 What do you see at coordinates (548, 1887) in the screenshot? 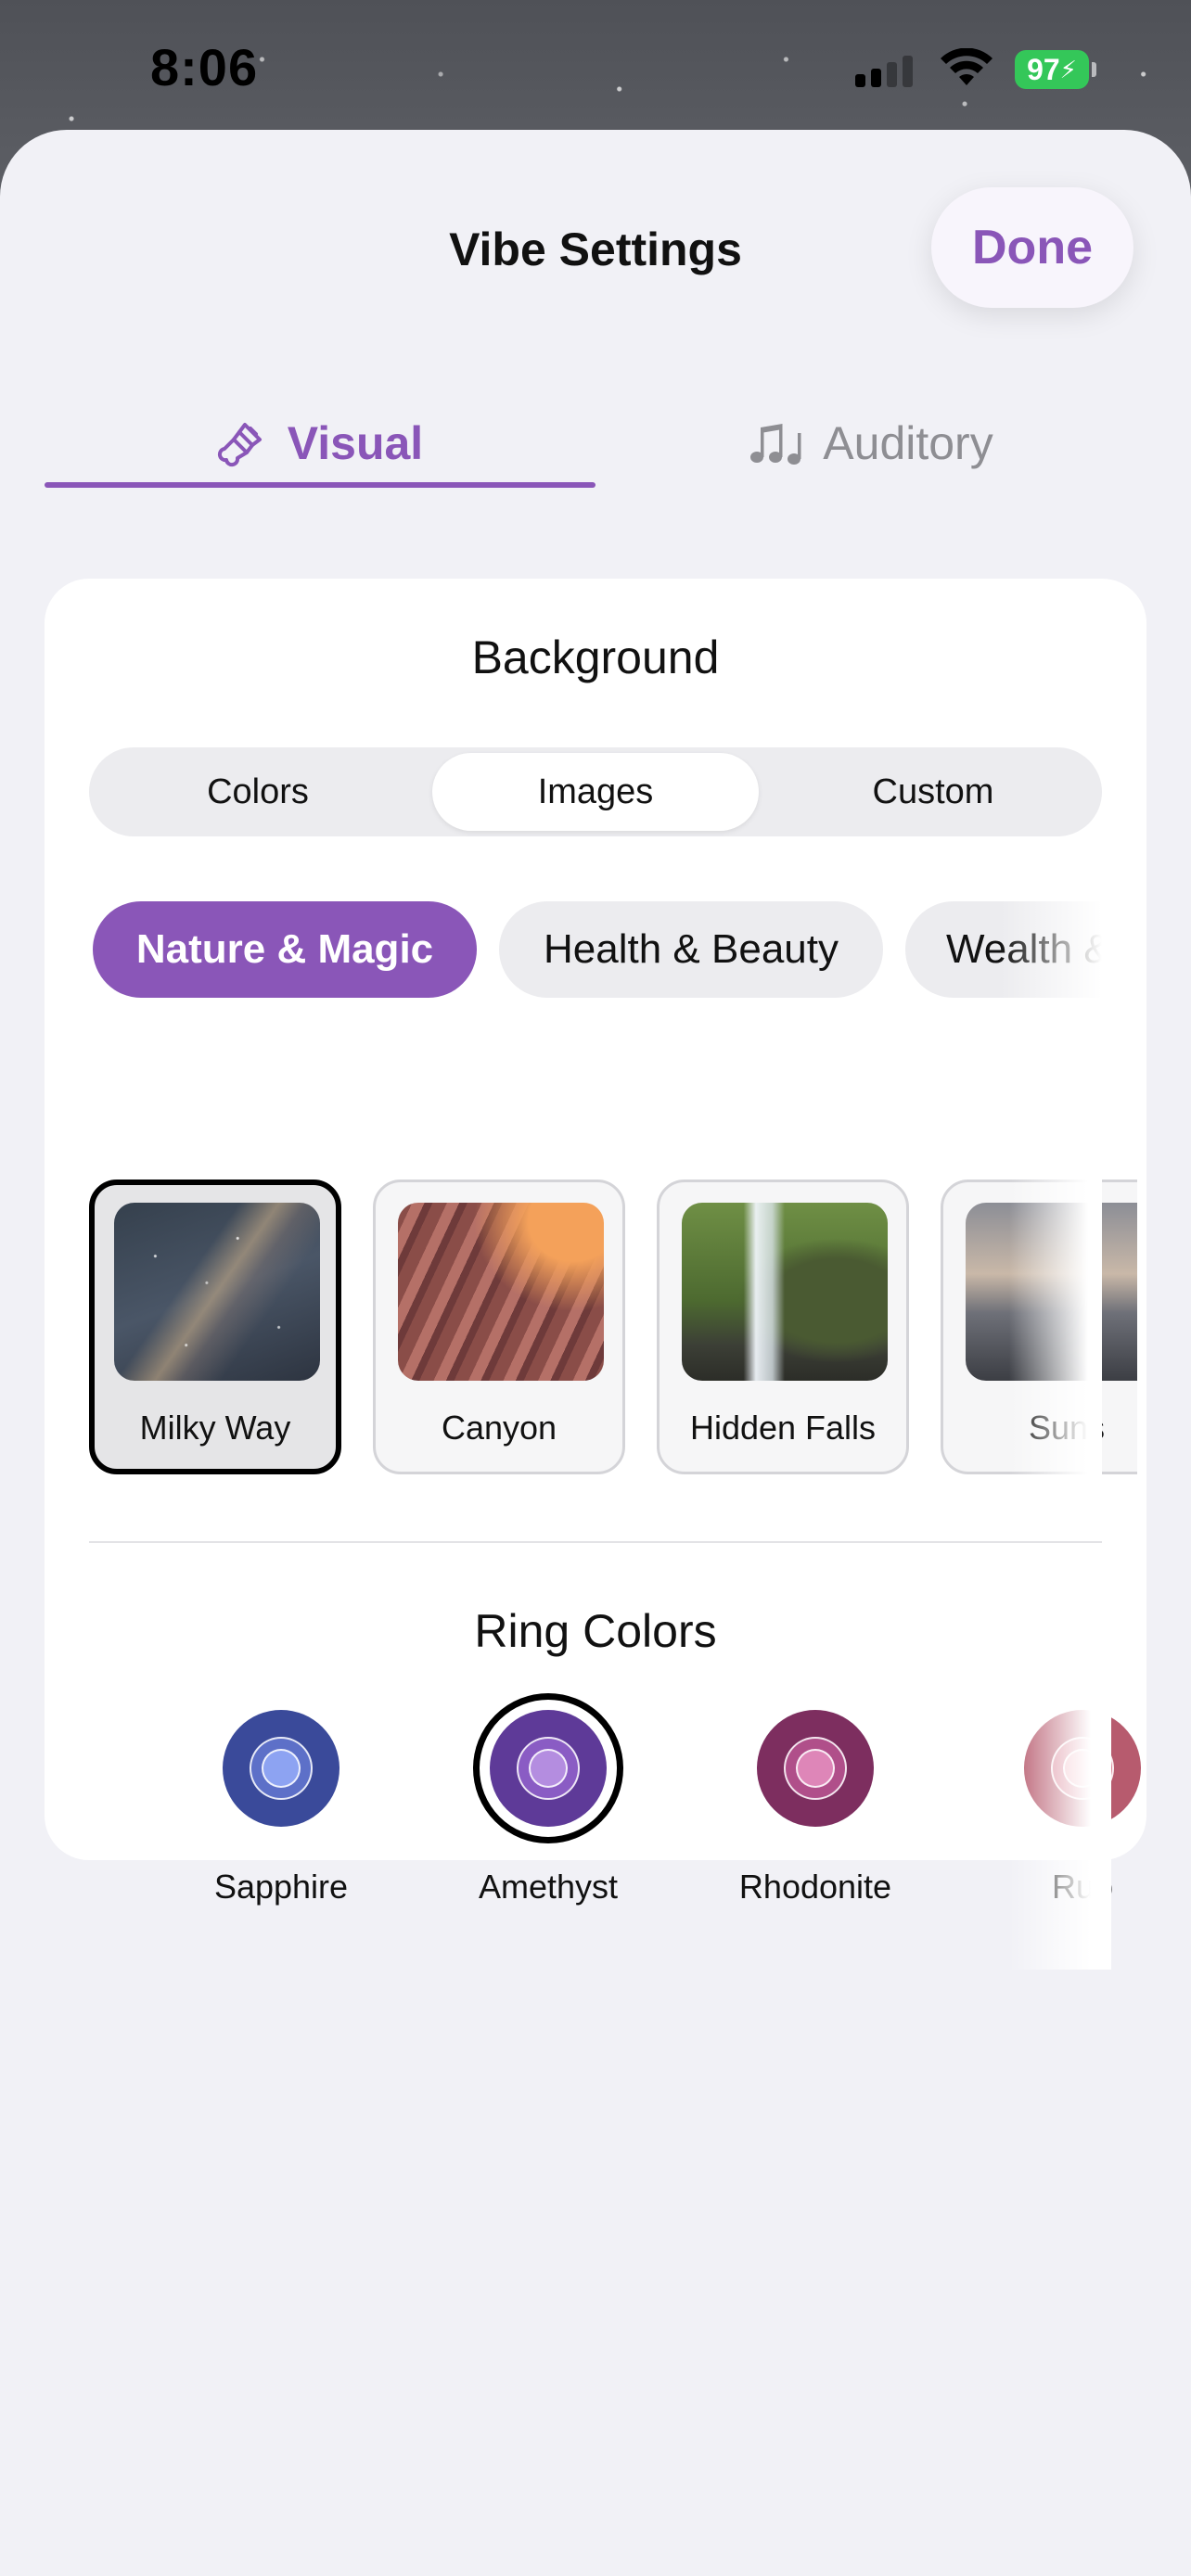
I see `ring-label: Amethyst` at bounding box center [548, 1887].